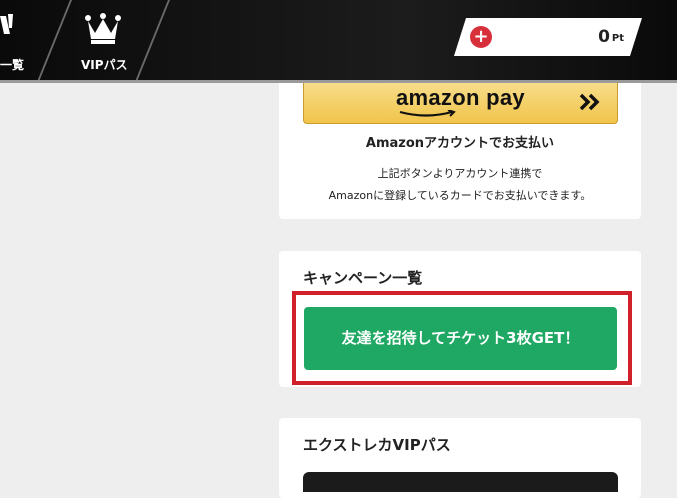  Describe the element at coordinates (460, 482) in the screenshot. I see `vip-banner` at that location.